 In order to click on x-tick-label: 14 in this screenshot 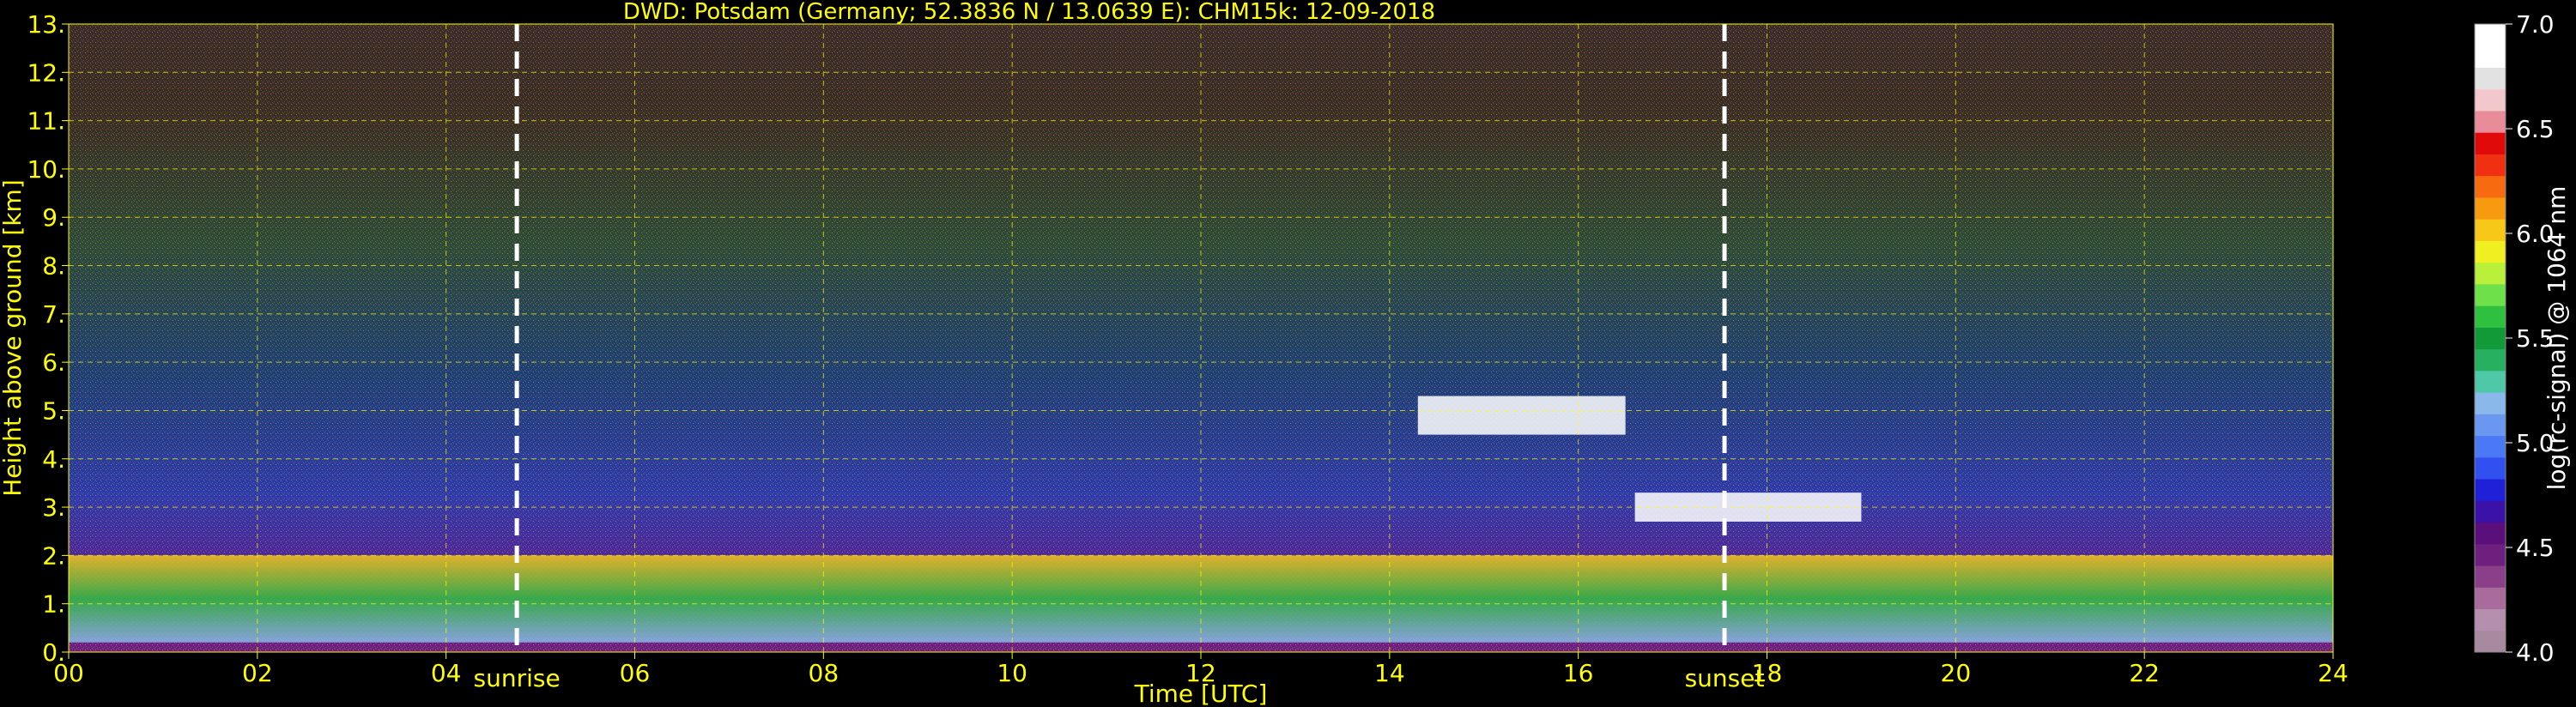, I will do `click(1389, 673)`.